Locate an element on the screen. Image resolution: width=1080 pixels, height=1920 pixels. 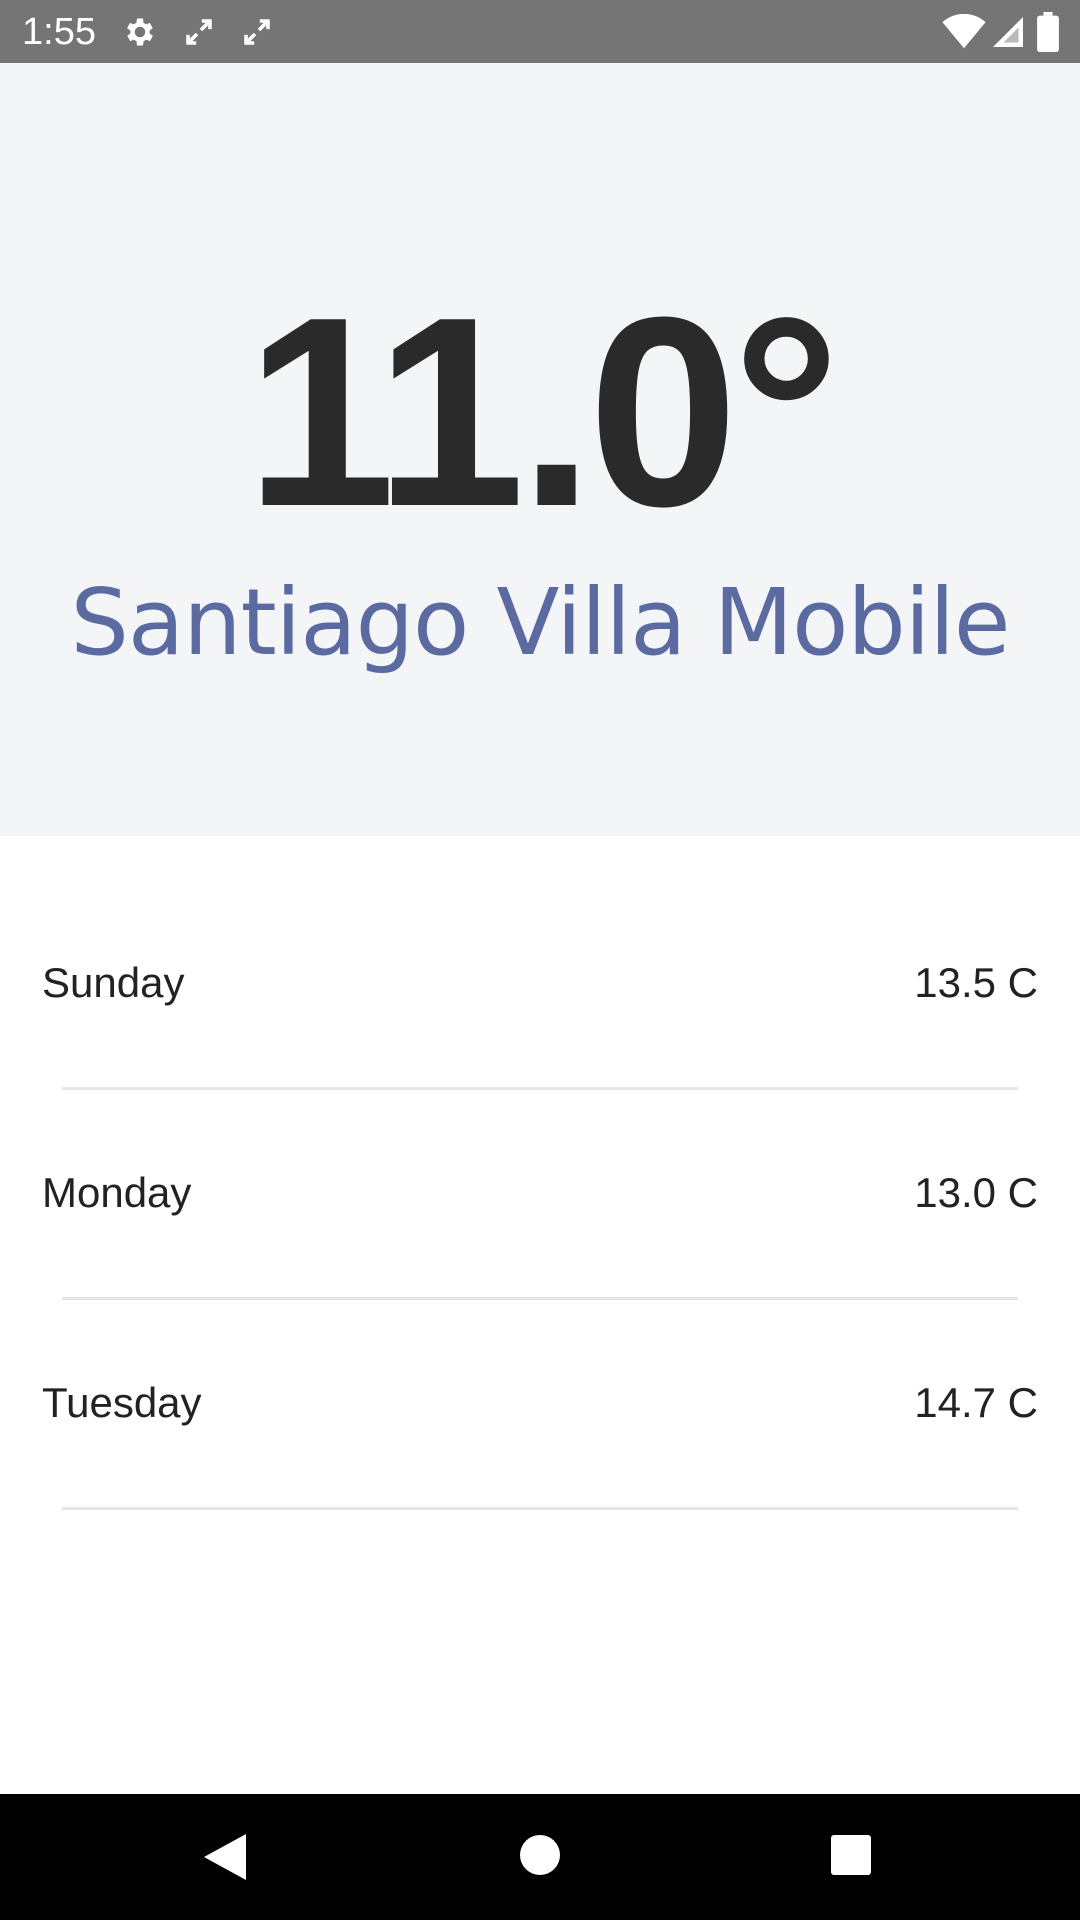
forecast-day: Tuesday is located at coordinates (122, 1402).